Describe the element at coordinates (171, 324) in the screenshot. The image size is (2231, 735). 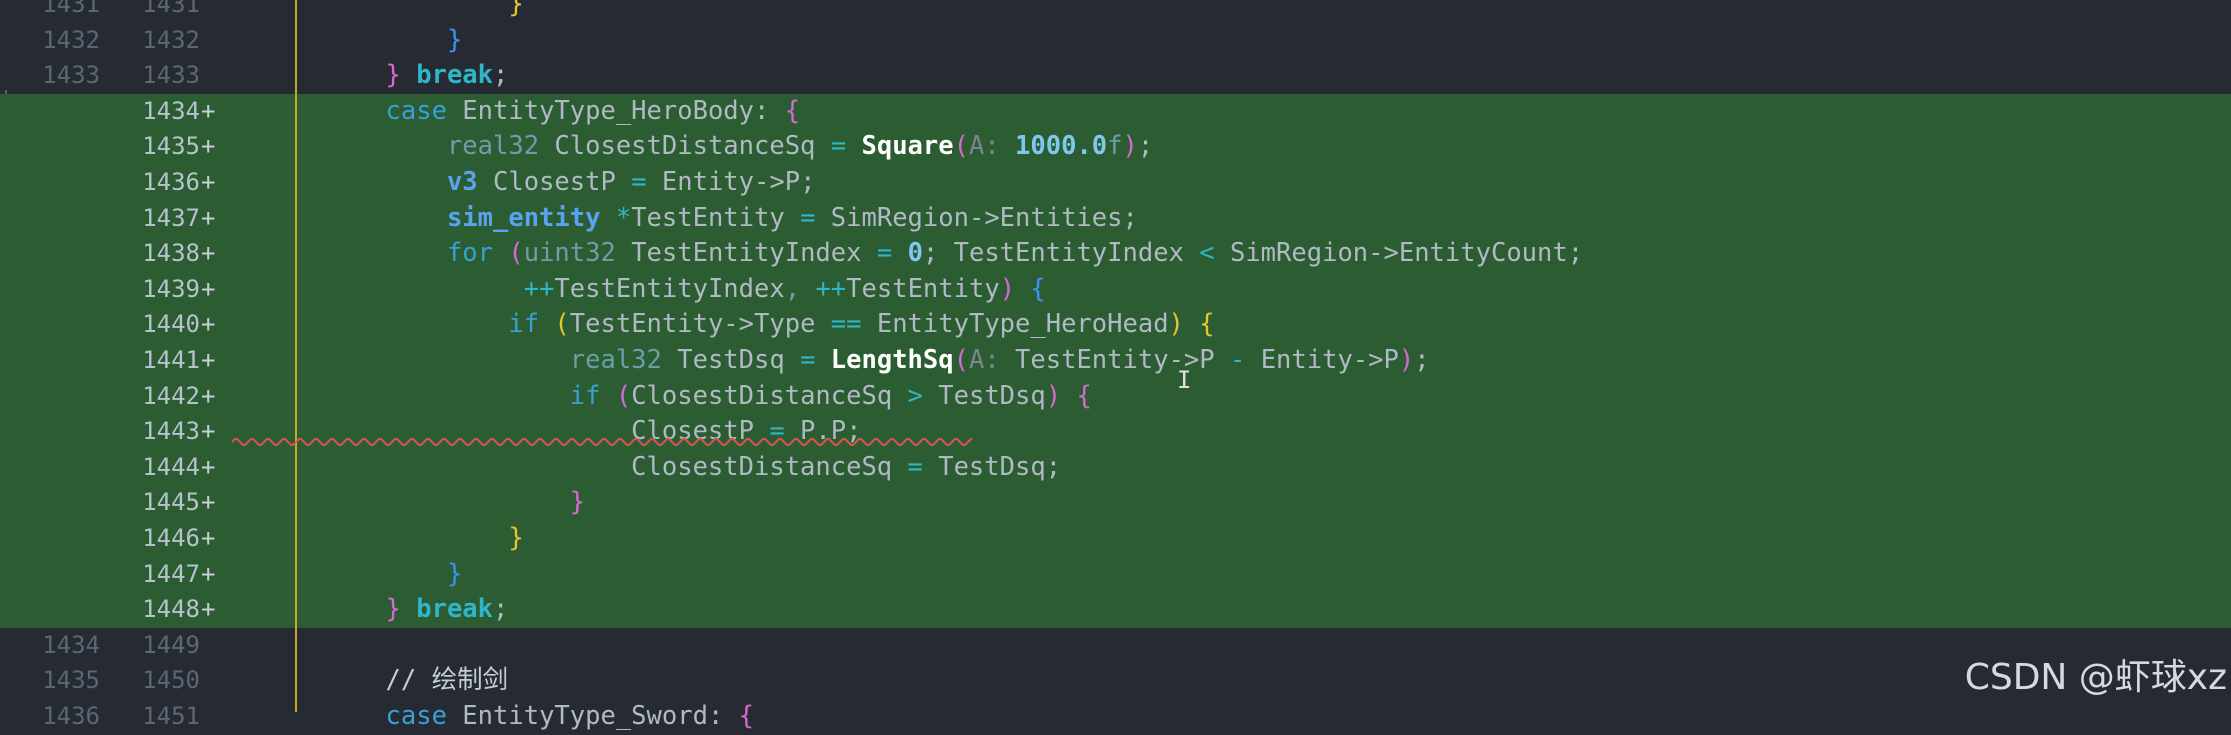
I see `new-line-number: 1440` at that location.